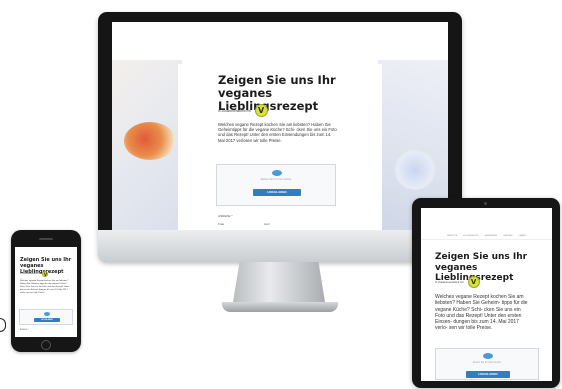 This screenshot has height=389, width=562. I want to click on salutation-field: ANREDE * Frau Herr, so click(244, 220).